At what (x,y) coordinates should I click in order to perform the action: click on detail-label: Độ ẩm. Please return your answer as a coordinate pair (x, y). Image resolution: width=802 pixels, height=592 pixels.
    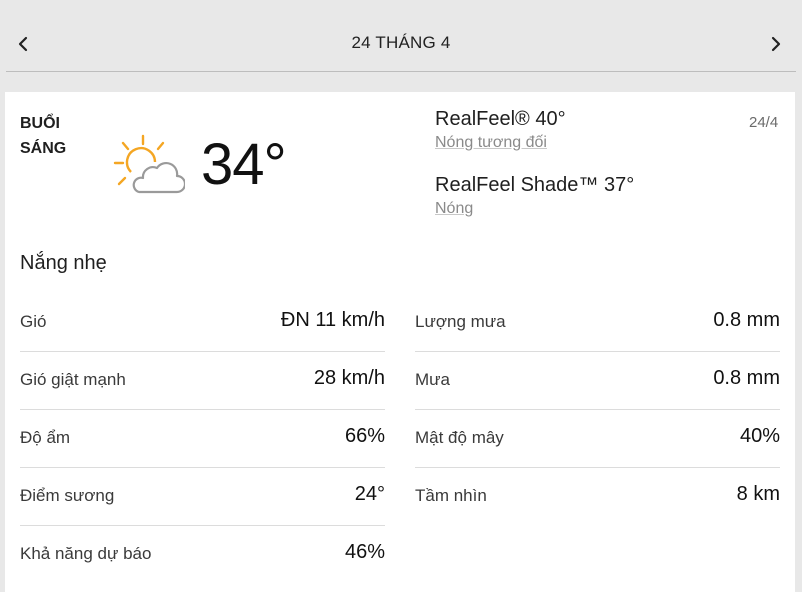
    Looking at the image, I should click on (45, 437).